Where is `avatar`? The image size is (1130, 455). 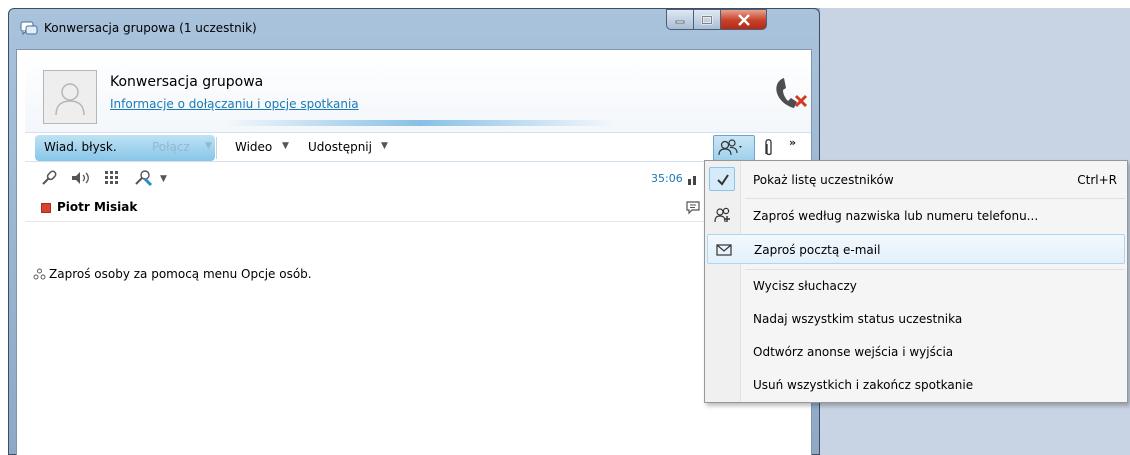 avatar is located at coordinates (70, 97).